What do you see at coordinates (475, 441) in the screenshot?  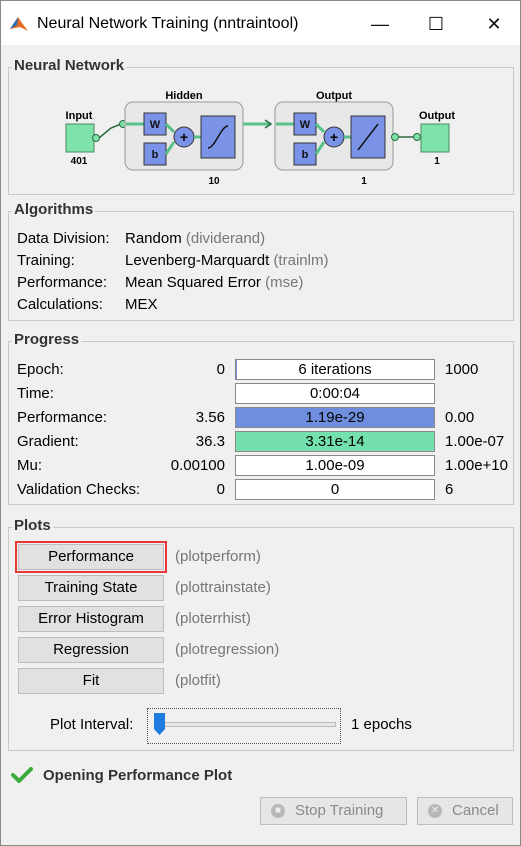 I see `progress-high-value: 1.00e-07` at bounding box center [475, 441].